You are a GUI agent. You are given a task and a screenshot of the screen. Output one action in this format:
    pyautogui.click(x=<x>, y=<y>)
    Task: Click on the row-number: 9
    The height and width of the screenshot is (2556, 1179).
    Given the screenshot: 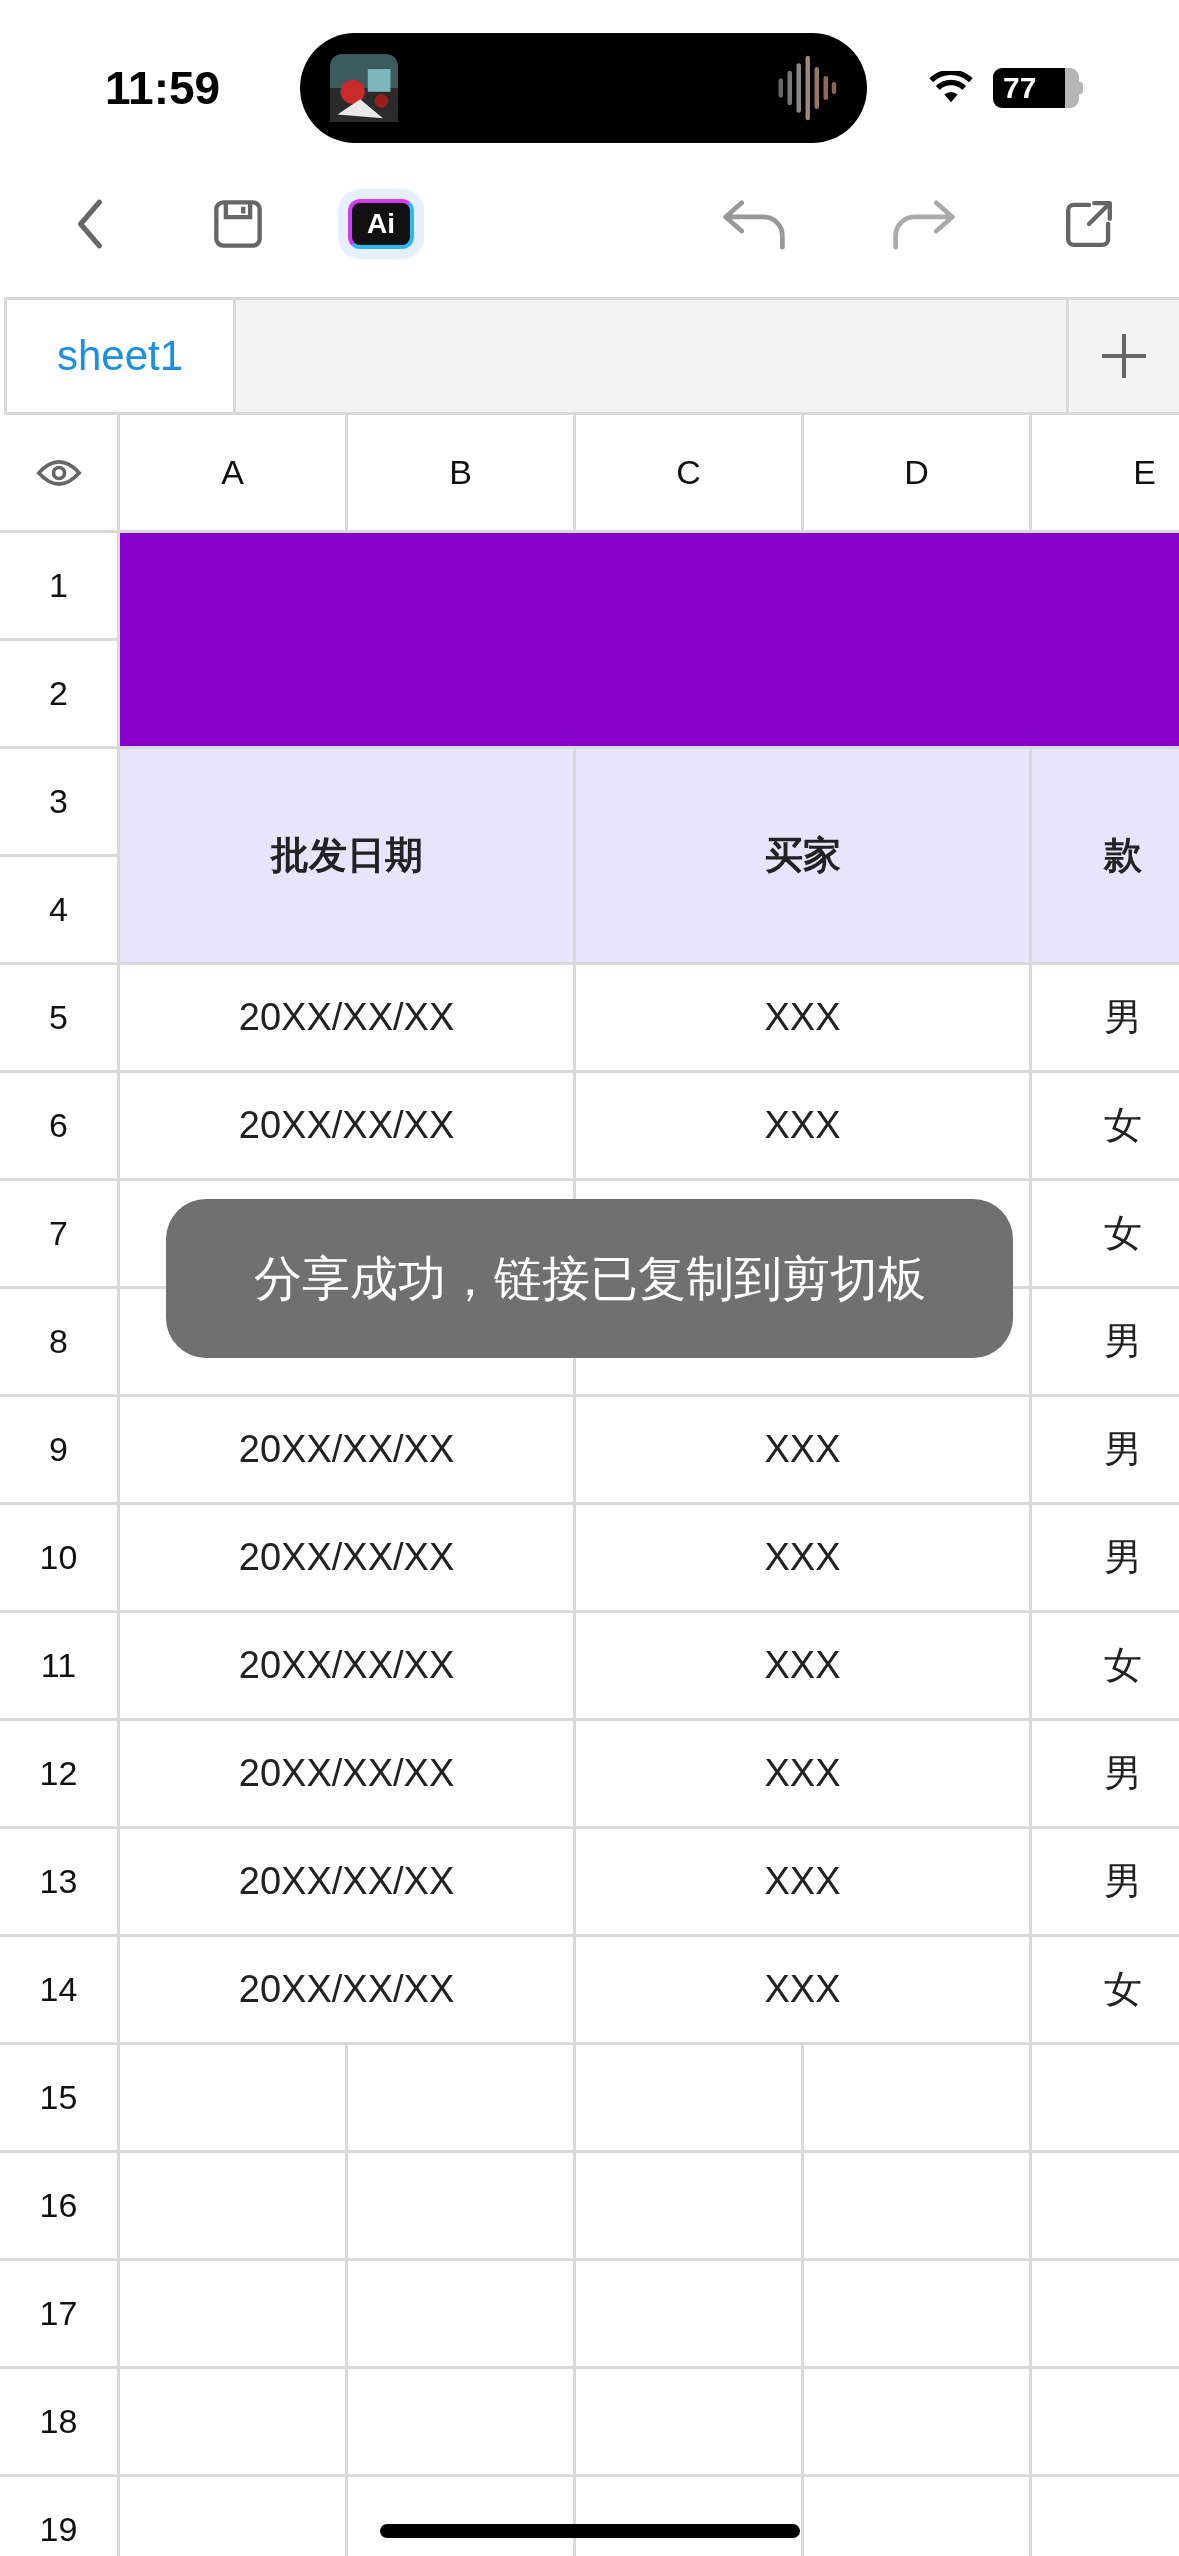 What is the action you would take?
    pyautogui.click(x=58, y=1449)
    